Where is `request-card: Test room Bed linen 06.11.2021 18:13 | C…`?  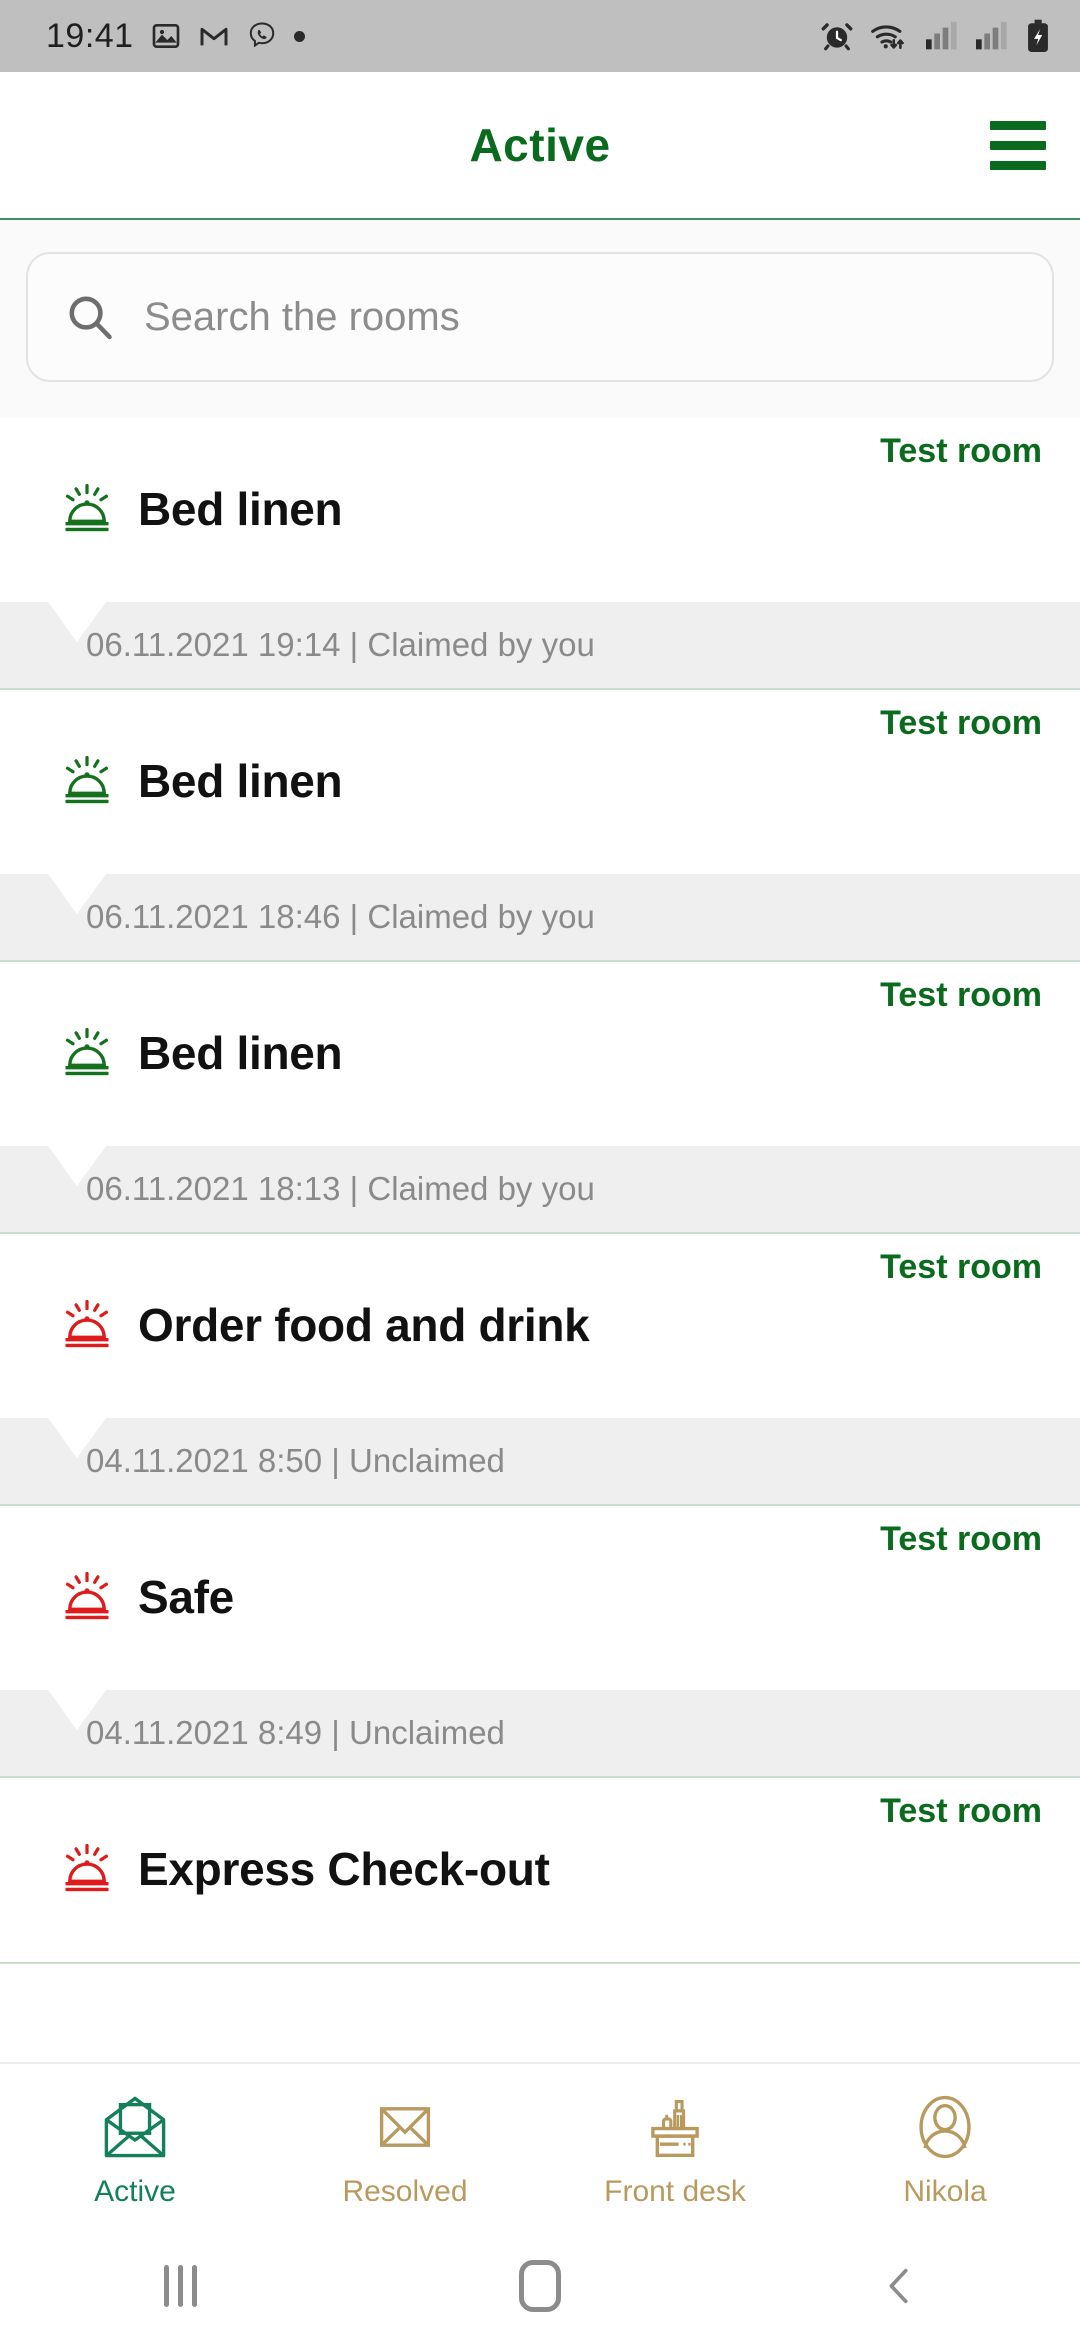
request-card: Test room Bed linen 06.11.2021 18:13 | C… is located at coordinates (540, 1098).